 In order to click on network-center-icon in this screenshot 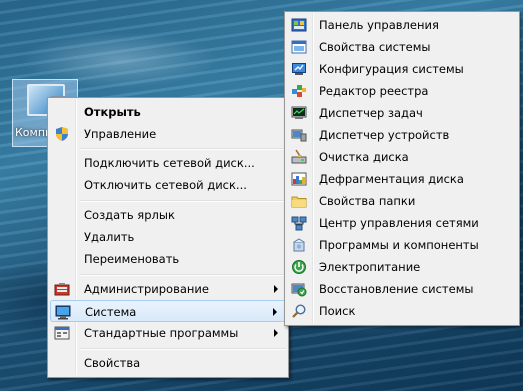, I will do `click(299, 223)`.